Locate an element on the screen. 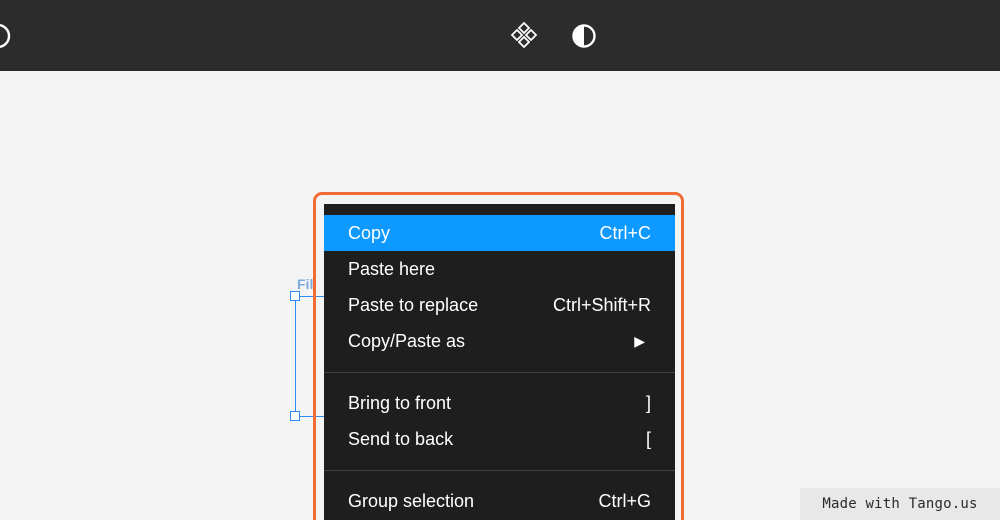  resize-handle-top-left is located at coordinates (295, 296).